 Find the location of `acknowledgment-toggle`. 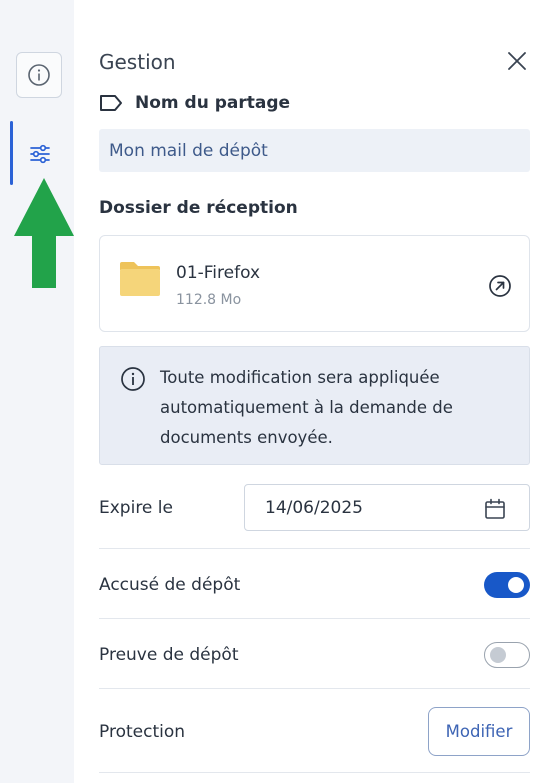

acknowledgment-toggle is located at coordinates (507, 585).